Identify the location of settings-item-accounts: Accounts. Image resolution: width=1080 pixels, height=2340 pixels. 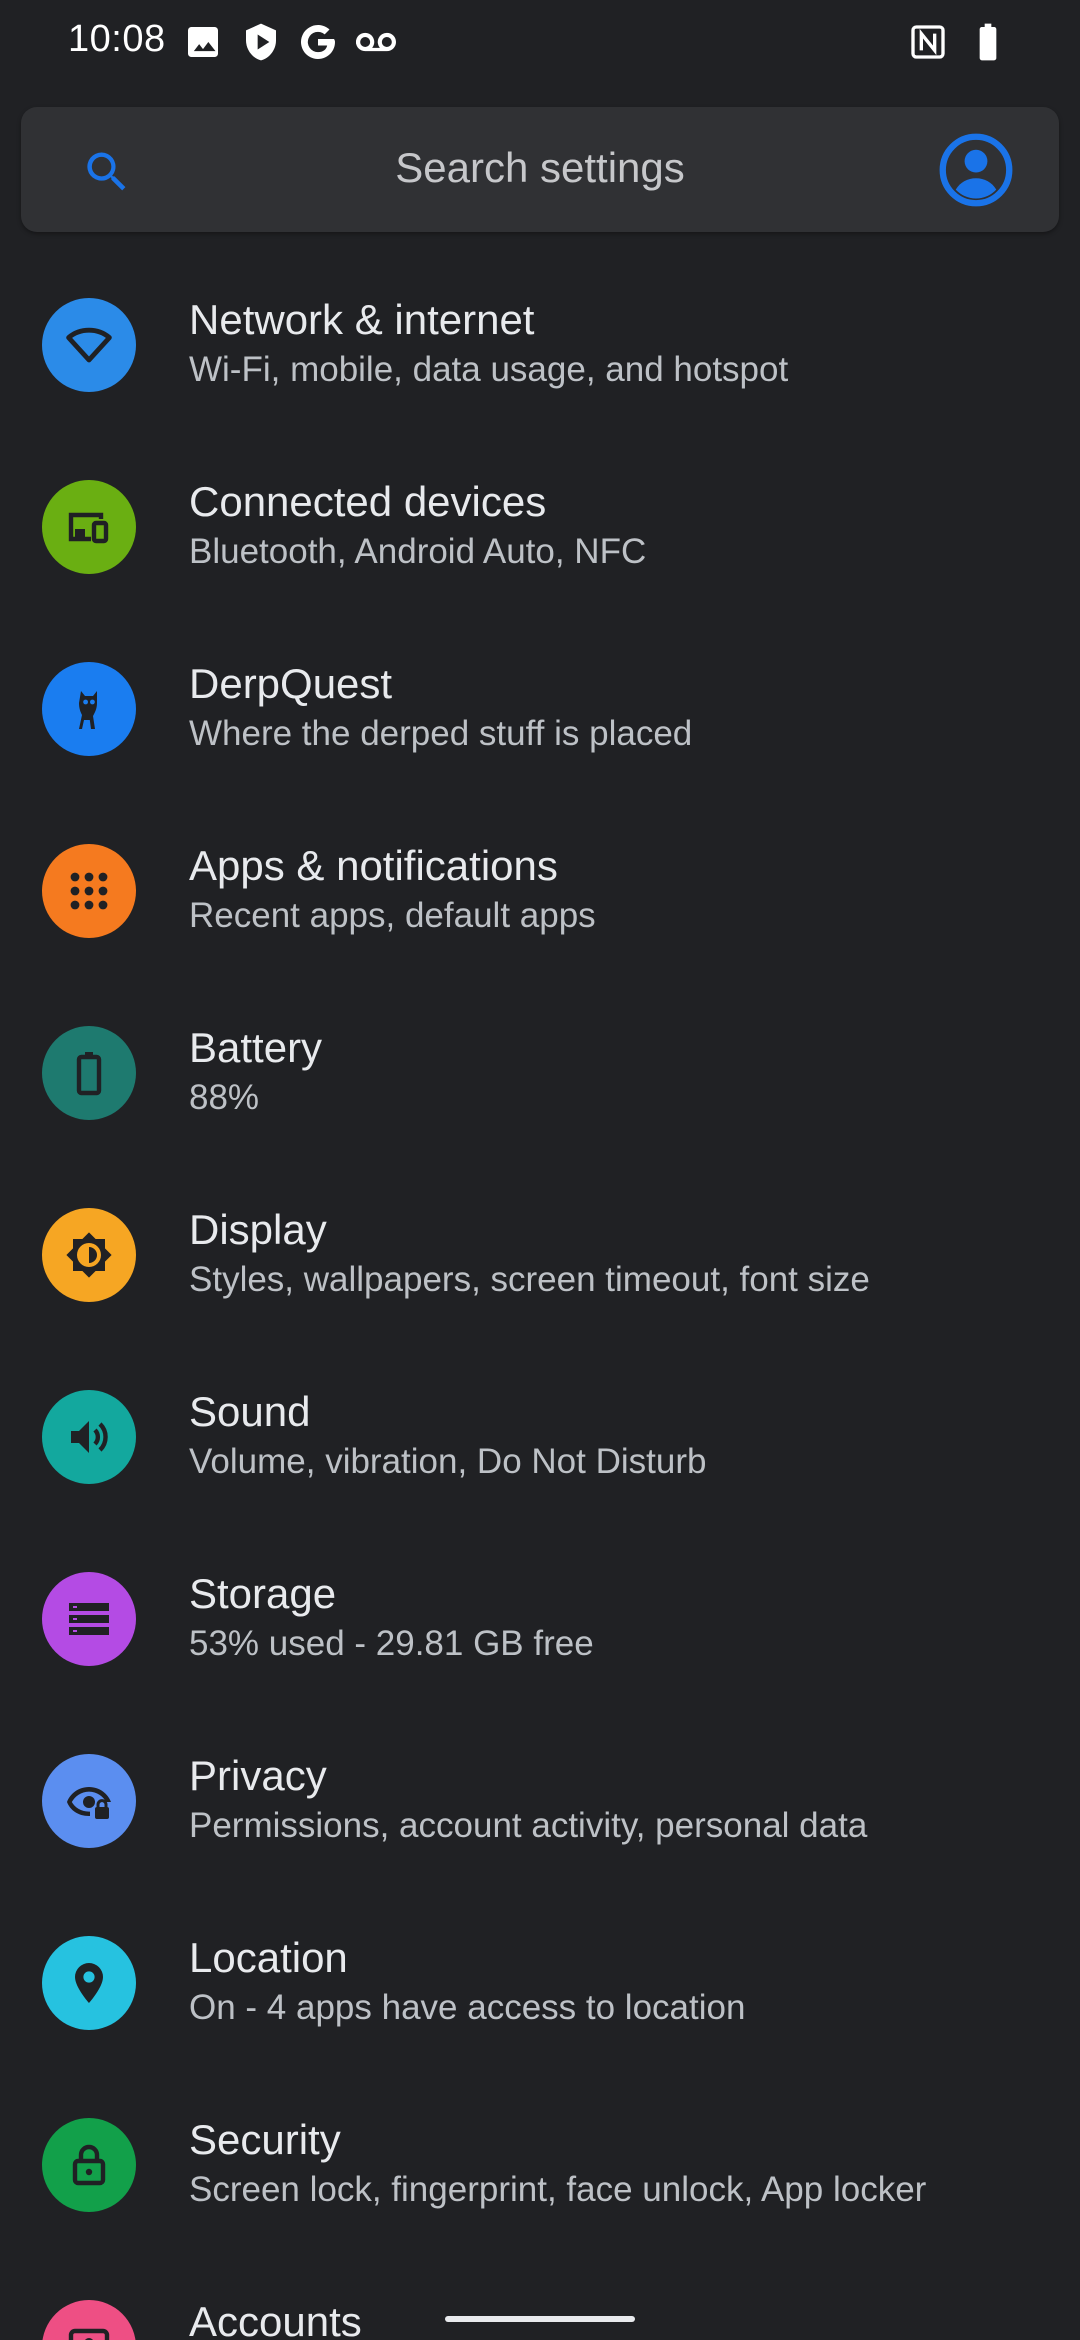
(540, 2307).